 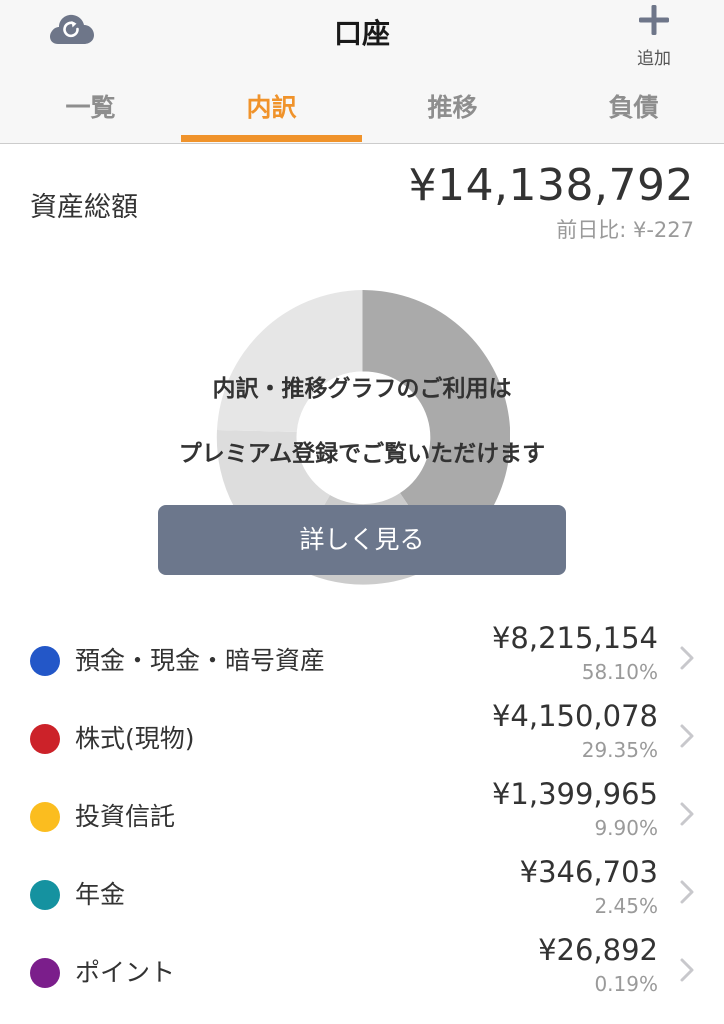 What do you see at coordinates (654, 59) in the screenshot?
I see `add-label: 追加` at bounding box center [654, 59].